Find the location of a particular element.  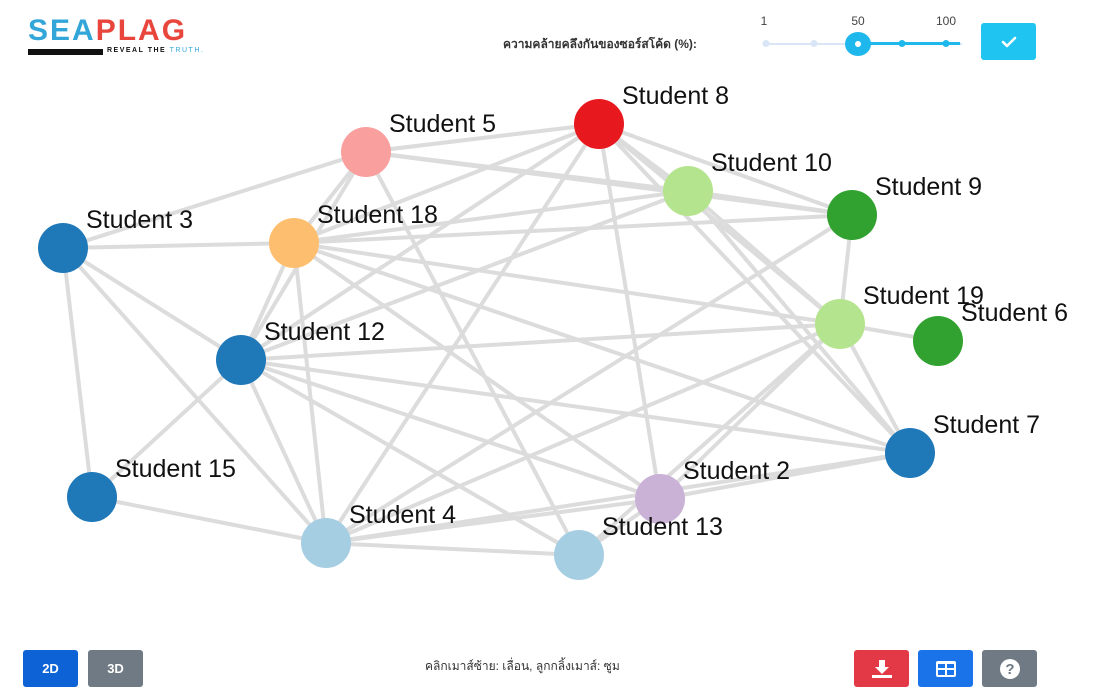

question-icon: ? is located at coordinates (1009, 668).